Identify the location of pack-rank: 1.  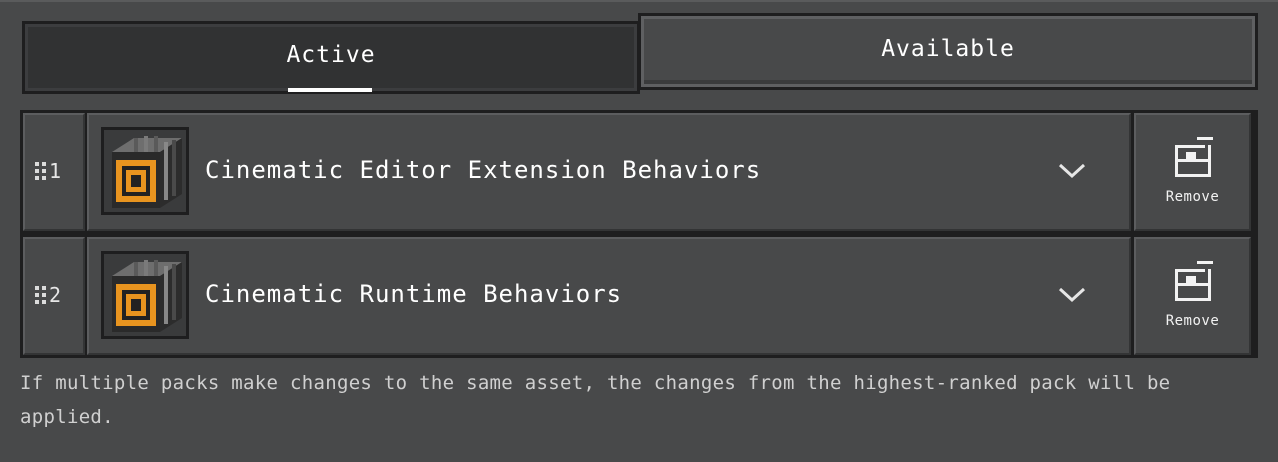
(55, 171).